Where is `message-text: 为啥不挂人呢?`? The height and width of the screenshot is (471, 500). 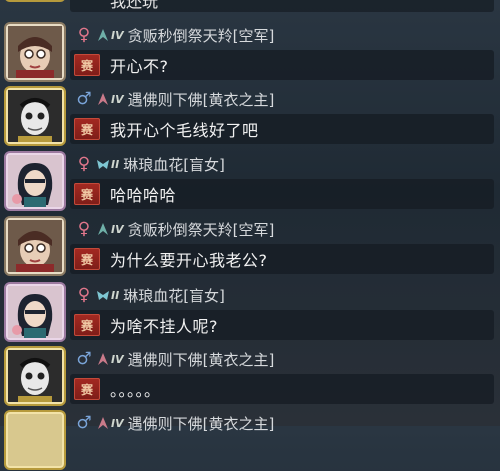 message-text: 为啥不挂人呢? is located at coordinates (164, 326).